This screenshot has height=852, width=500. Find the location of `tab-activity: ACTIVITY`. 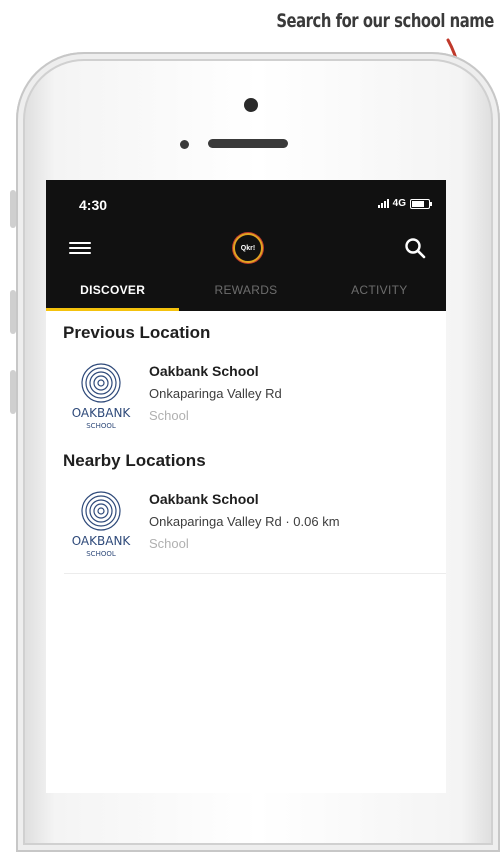

tab-activity: ACTIVITY is located at coordinates (379, 294).